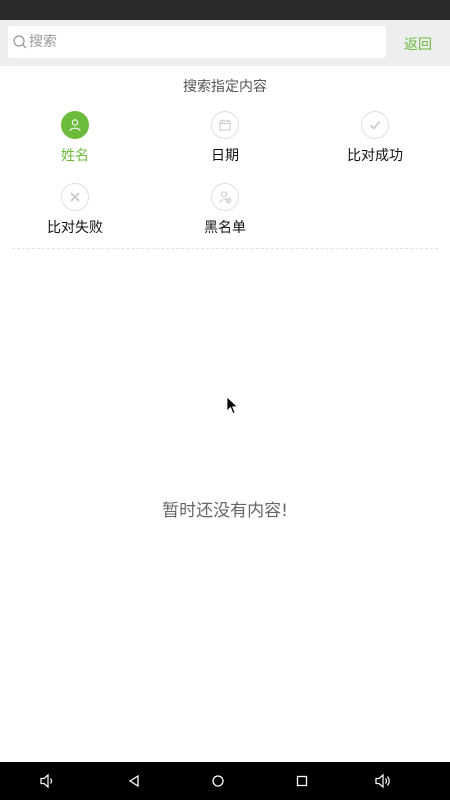 Image resolution: width=450 pixels, height=800 pixels. What do you see at coordinates (225, 125) in the screenshot?
I see `calendar-icon` at bounding box center [225, 125].